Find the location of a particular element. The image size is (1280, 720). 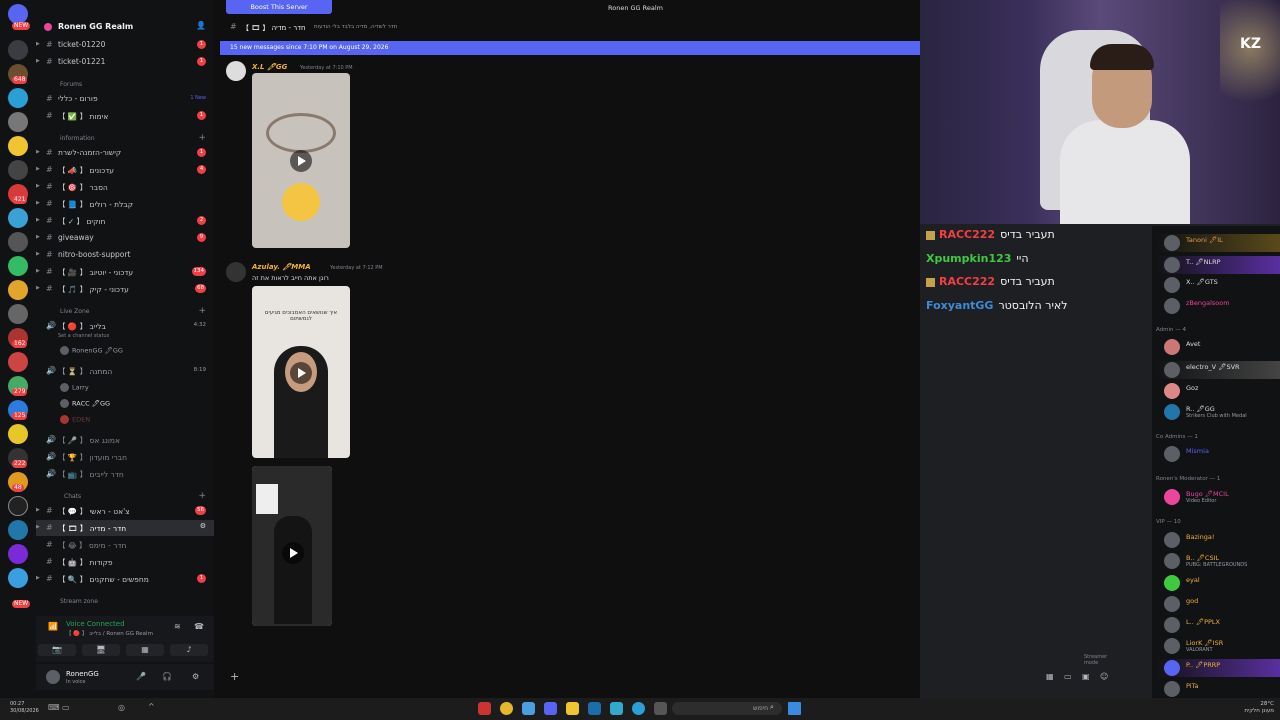

channel-item: ▶ # 【 📣 】 עדכונים 4 is located at coordinates (125, 170).